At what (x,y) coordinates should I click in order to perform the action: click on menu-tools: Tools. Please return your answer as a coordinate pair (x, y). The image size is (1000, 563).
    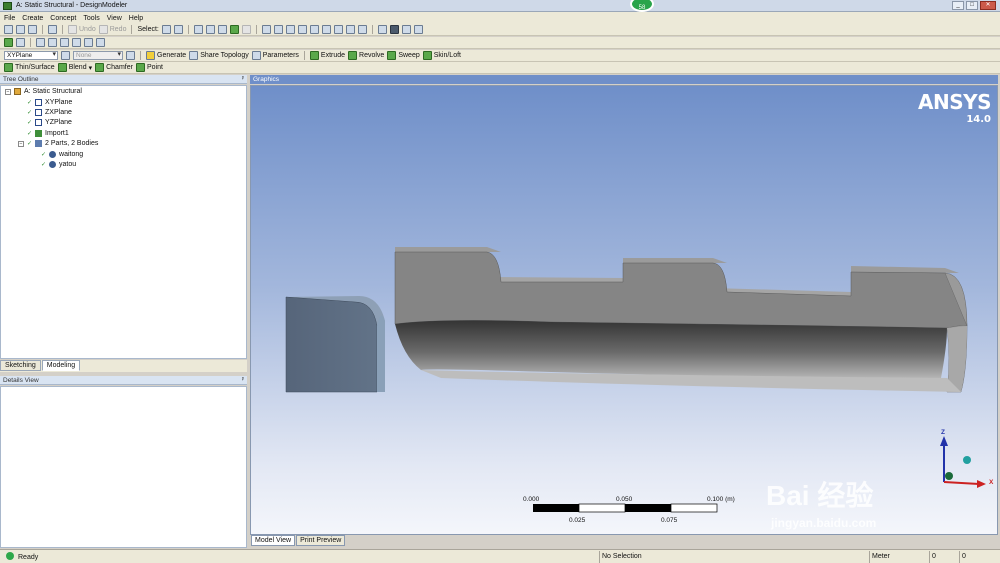
    Looking at the image, I should click on (91, 18).